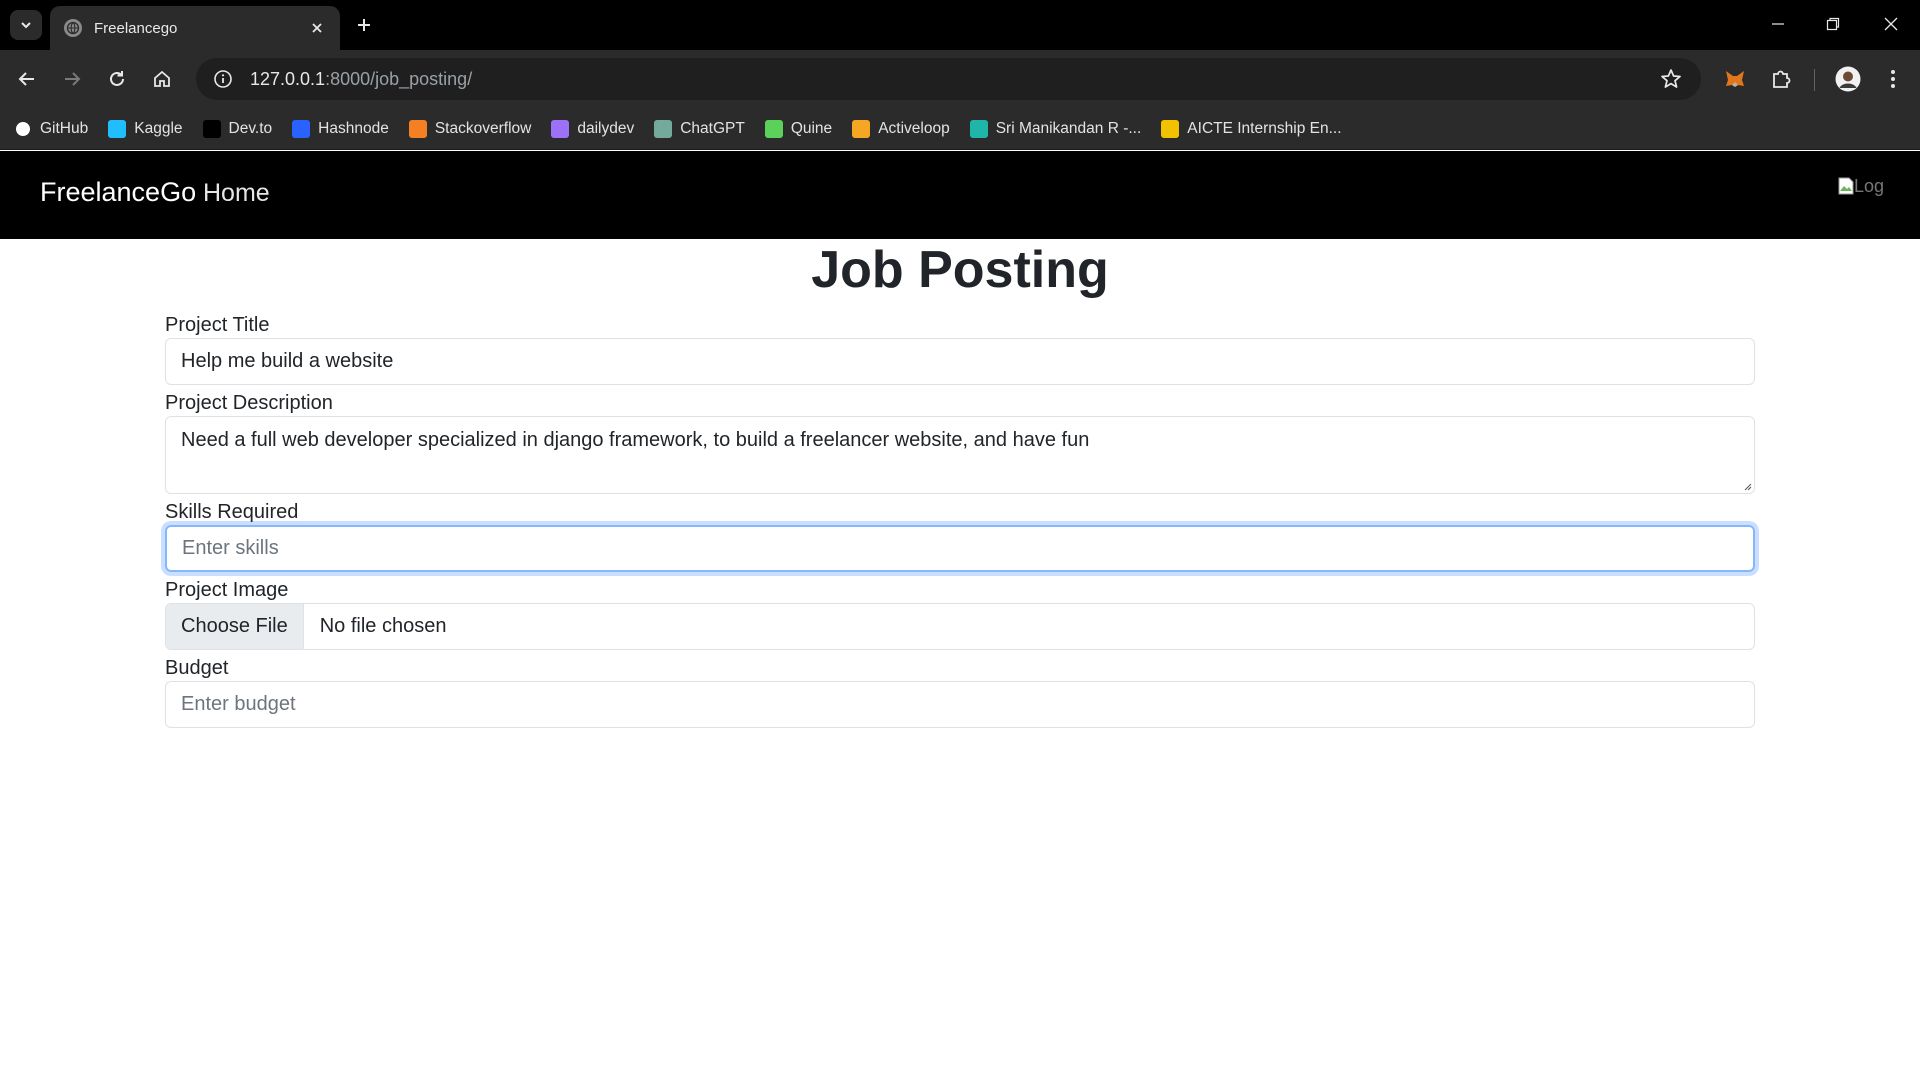 This screenshot has width=1920, height=1080. What do you see at coordinates (197, 668) in the screenshot?
I see `budget-label: Budget` at bounding box center [197, 668].